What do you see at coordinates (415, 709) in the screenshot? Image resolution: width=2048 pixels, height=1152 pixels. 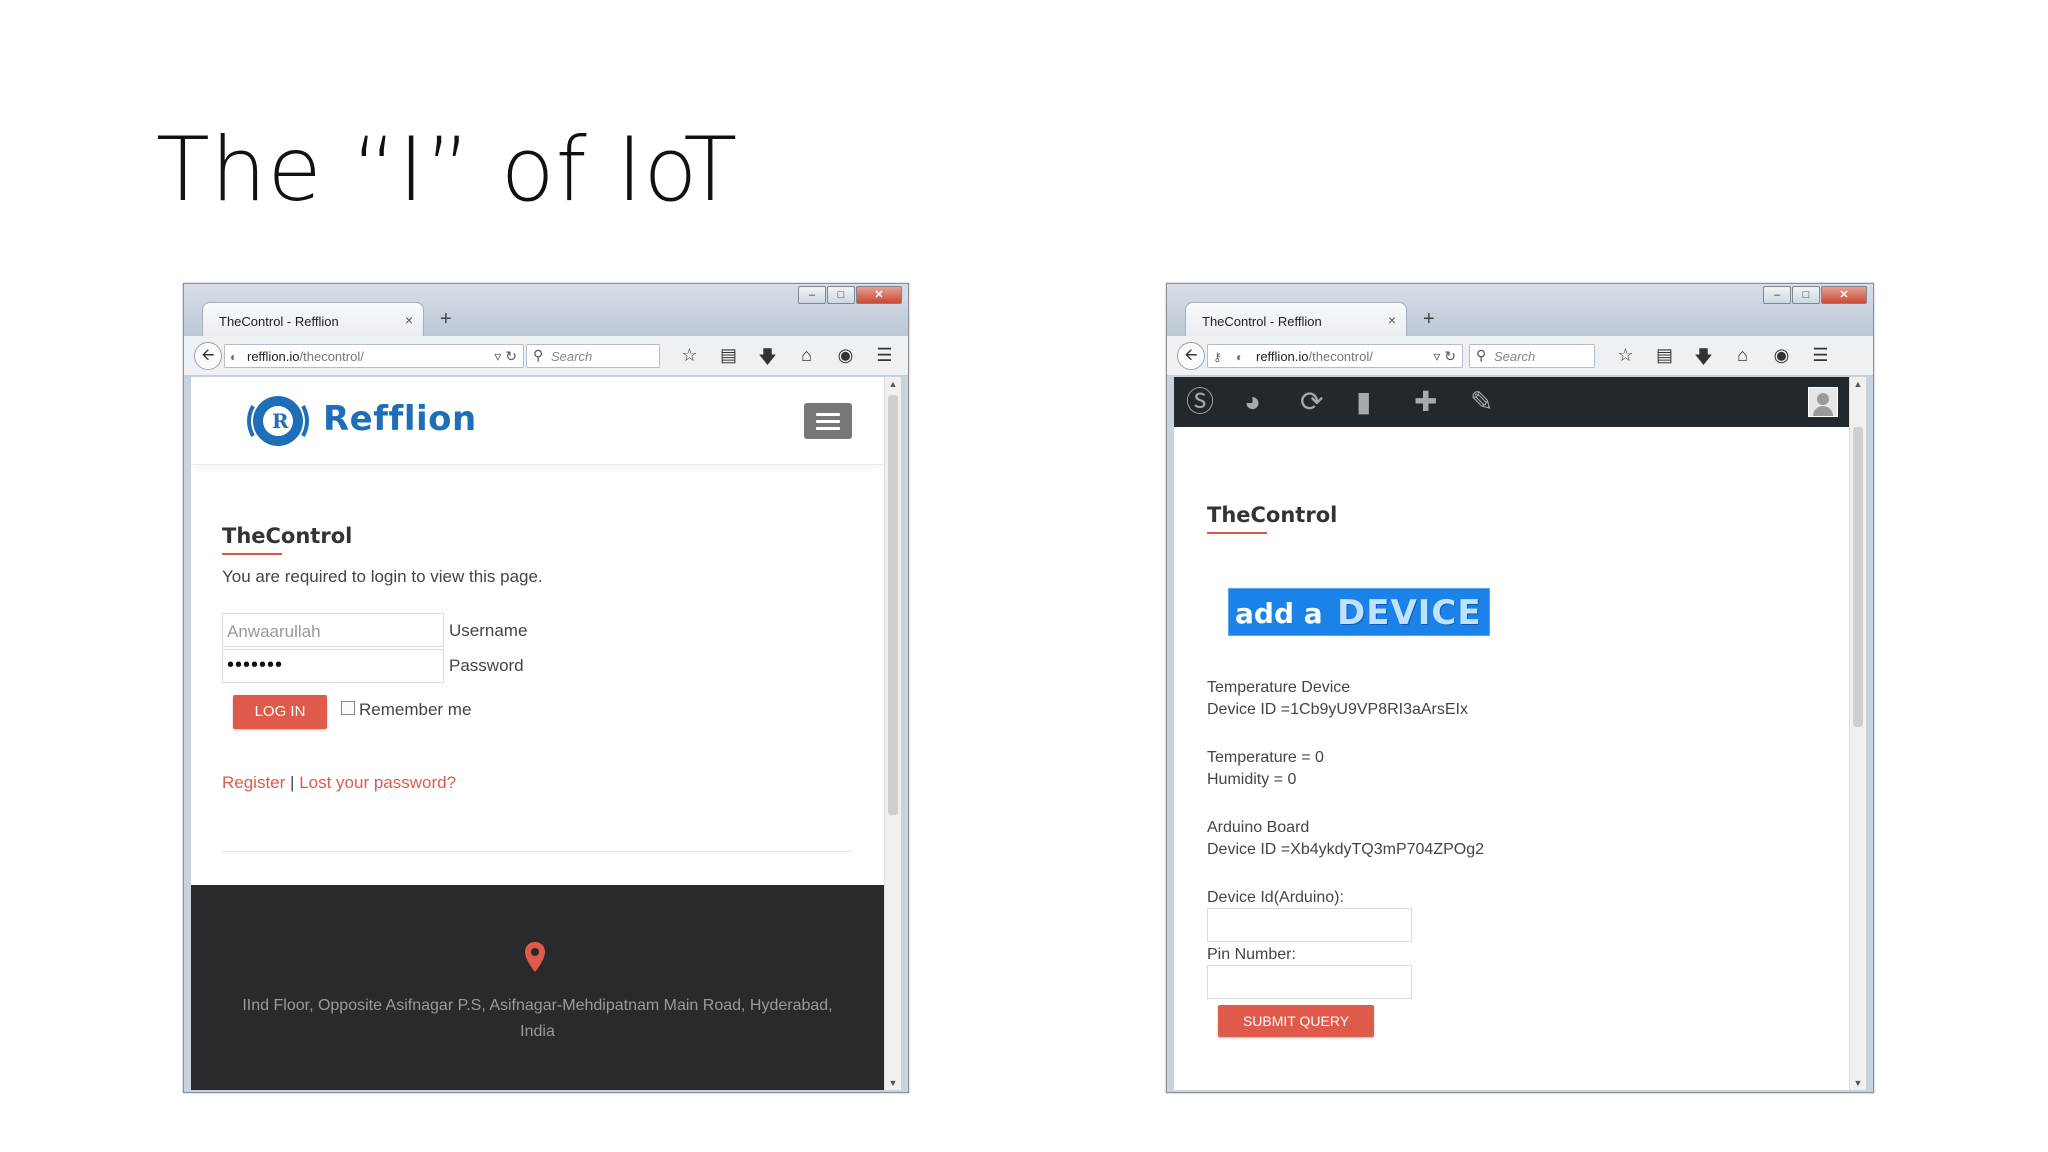 I see `remember-me-label: Remember me` at bounding box center [415, 709].